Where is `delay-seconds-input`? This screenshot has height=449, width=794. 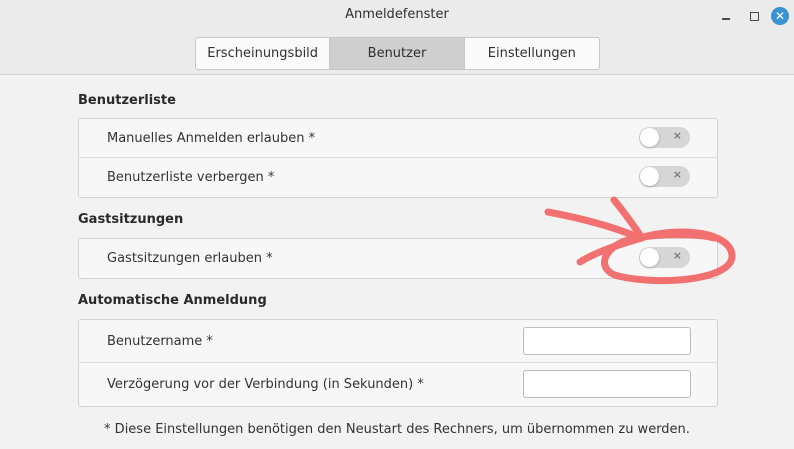 delay-seconds-input is located at coordinates (607, 384).